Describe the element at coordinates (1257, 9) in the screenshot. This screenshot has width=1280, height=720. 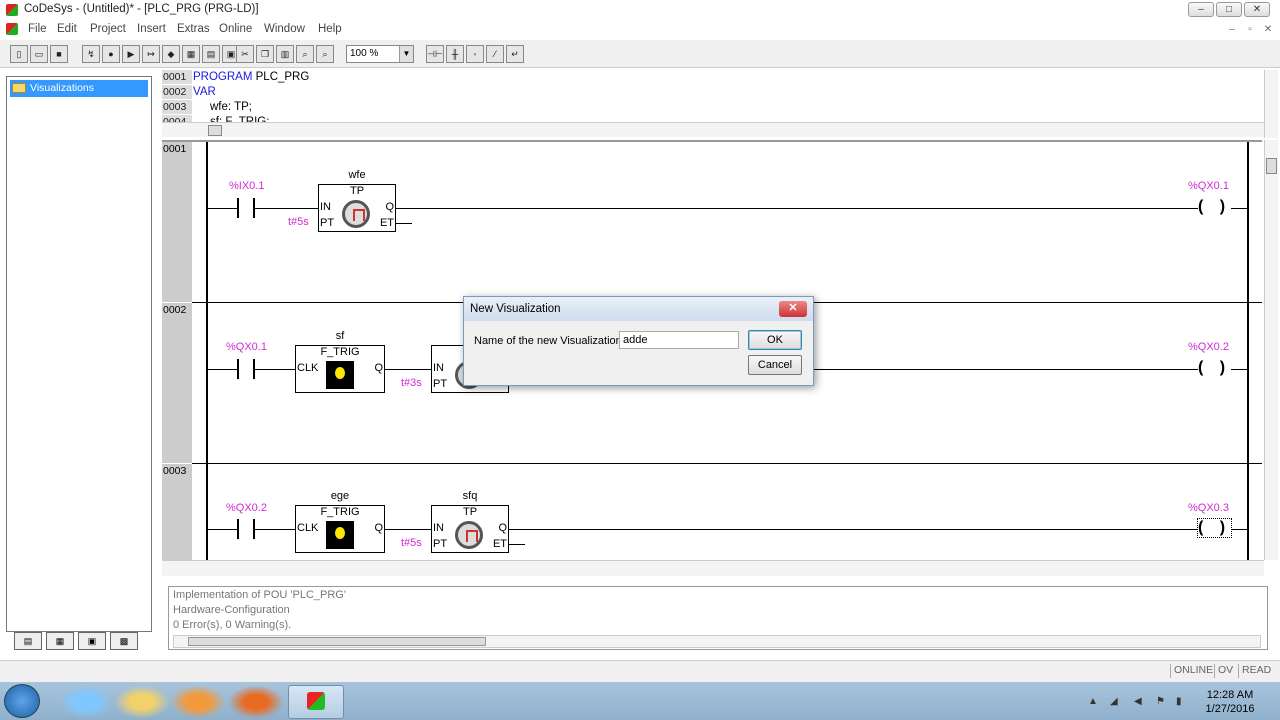
I see `close-button: ✕` at that location.